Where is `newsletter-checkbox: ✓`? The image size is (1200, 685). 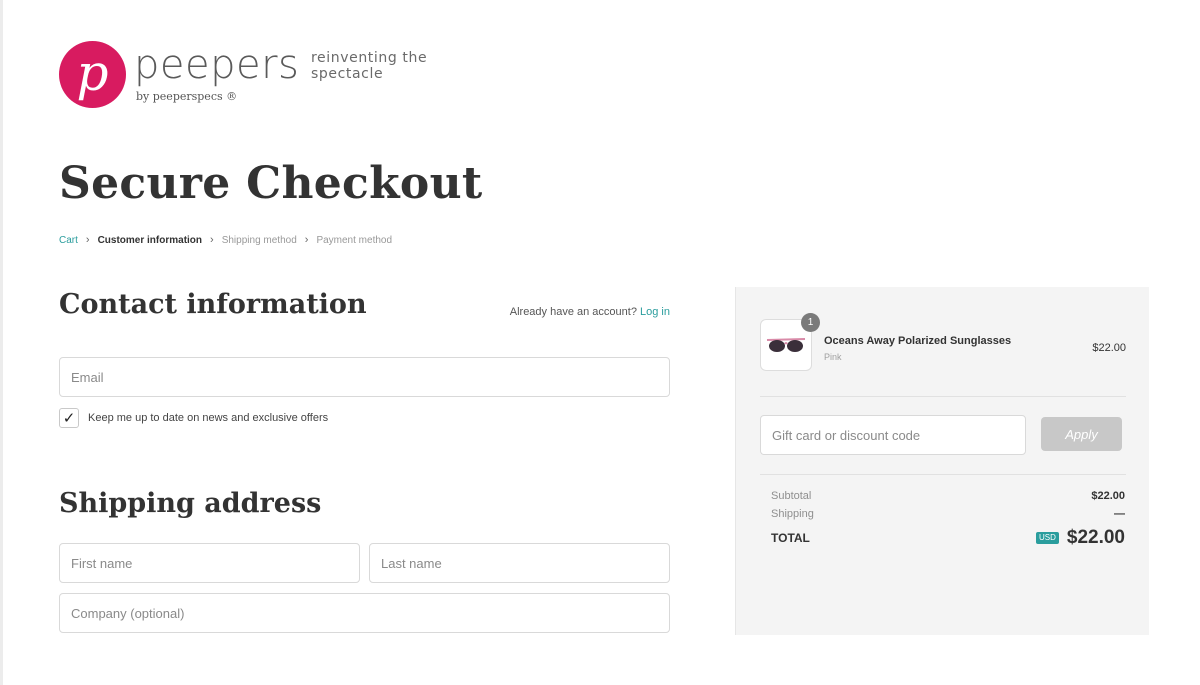 newsletter-checkbox: ✓ is located at coordinates (69, 418).